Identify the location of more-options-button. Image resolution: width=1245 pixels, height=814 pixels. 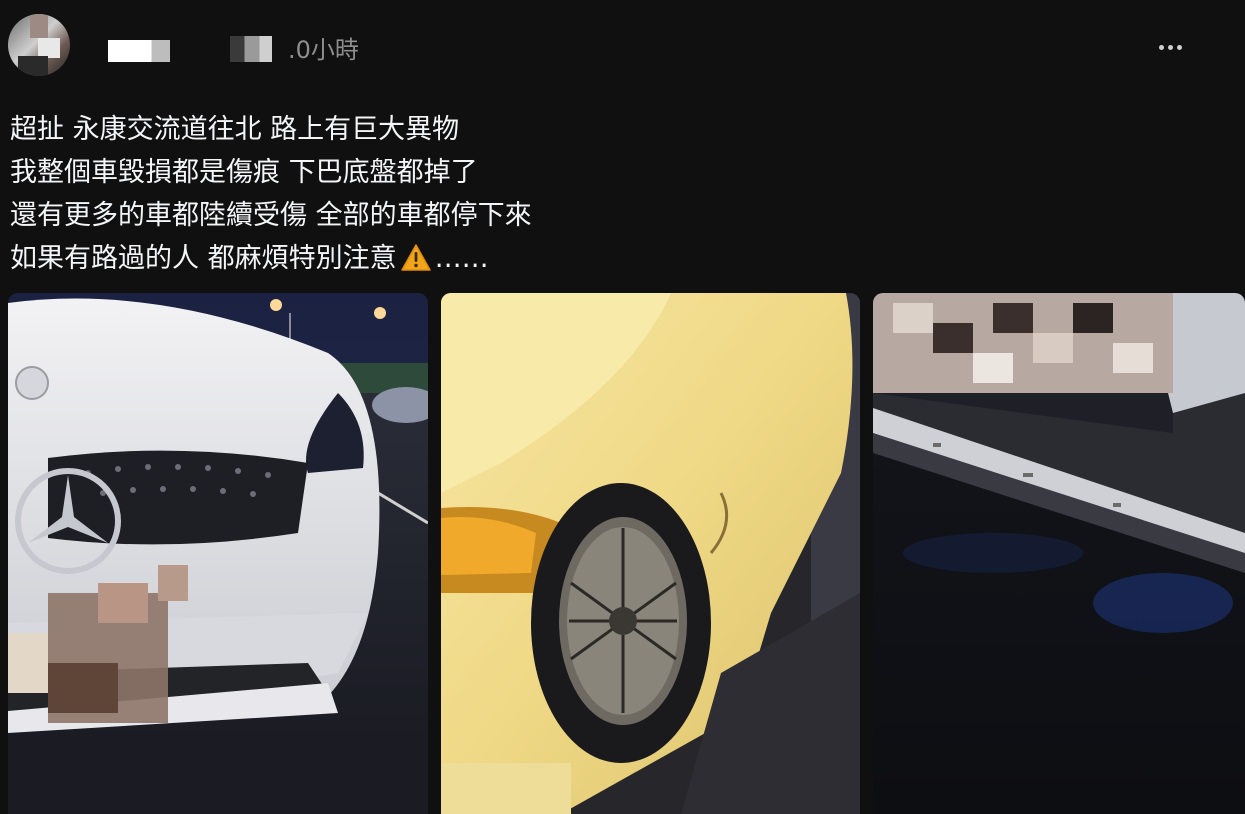
(1170, 47).